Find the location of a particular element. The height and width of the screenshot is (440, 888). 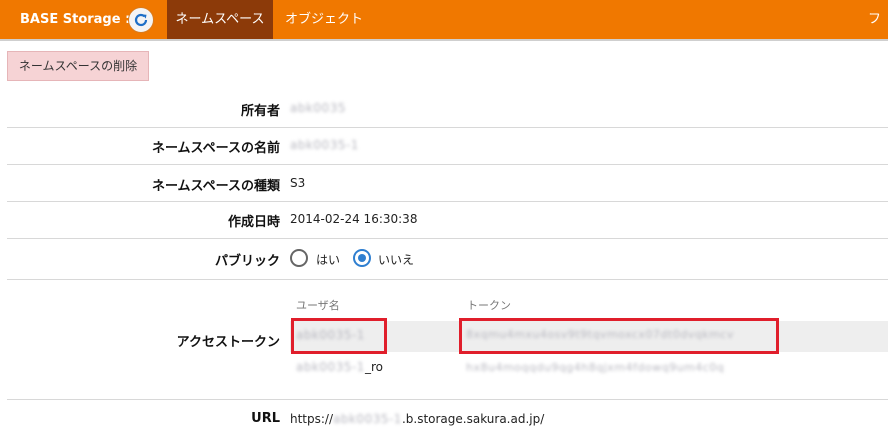

top-nav-bar: BASE Storage : ネームスペース オブジェクト フ is located at coordinates (444, 20).